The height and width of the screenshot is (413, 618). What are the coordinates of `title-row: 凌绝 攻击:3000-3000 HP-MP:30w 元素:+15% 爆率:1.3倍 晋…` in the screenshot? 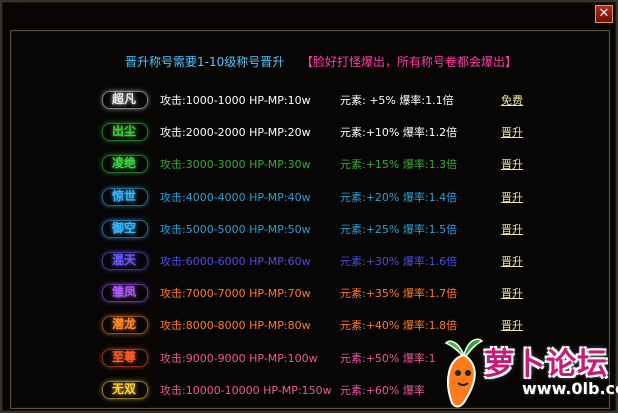 It's located at (310, 165).